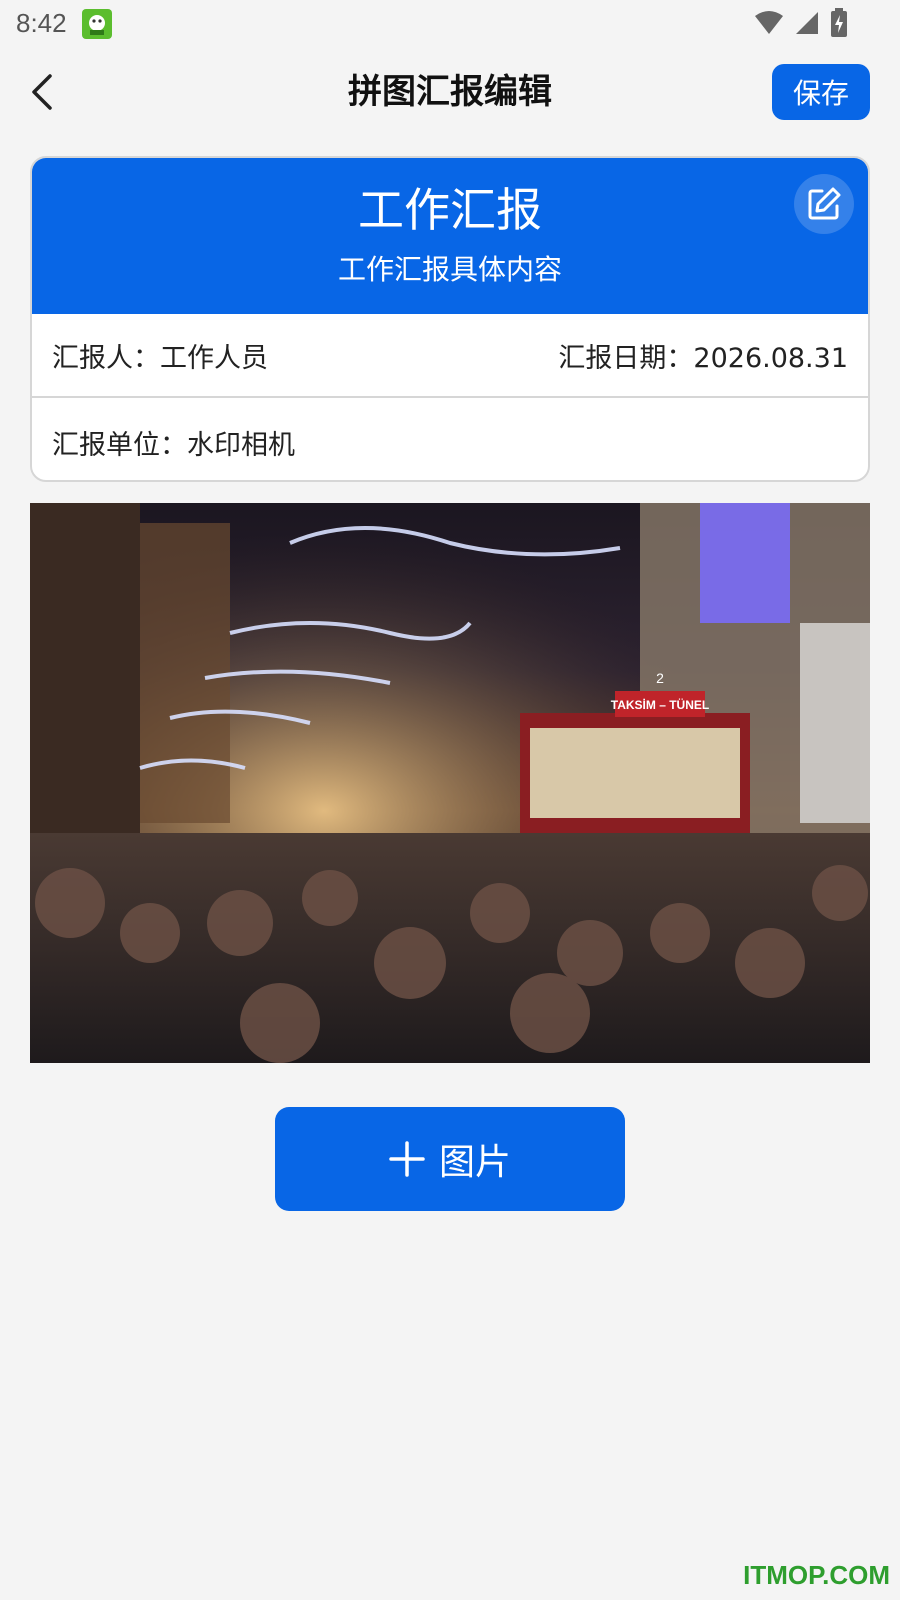 Image resolution: width=900 pixels, height=1600 pixels. What do you see at coordinates (839, 25) in the screenshot?
I see `battery-charging-icon` at bounding box center [839, 25].